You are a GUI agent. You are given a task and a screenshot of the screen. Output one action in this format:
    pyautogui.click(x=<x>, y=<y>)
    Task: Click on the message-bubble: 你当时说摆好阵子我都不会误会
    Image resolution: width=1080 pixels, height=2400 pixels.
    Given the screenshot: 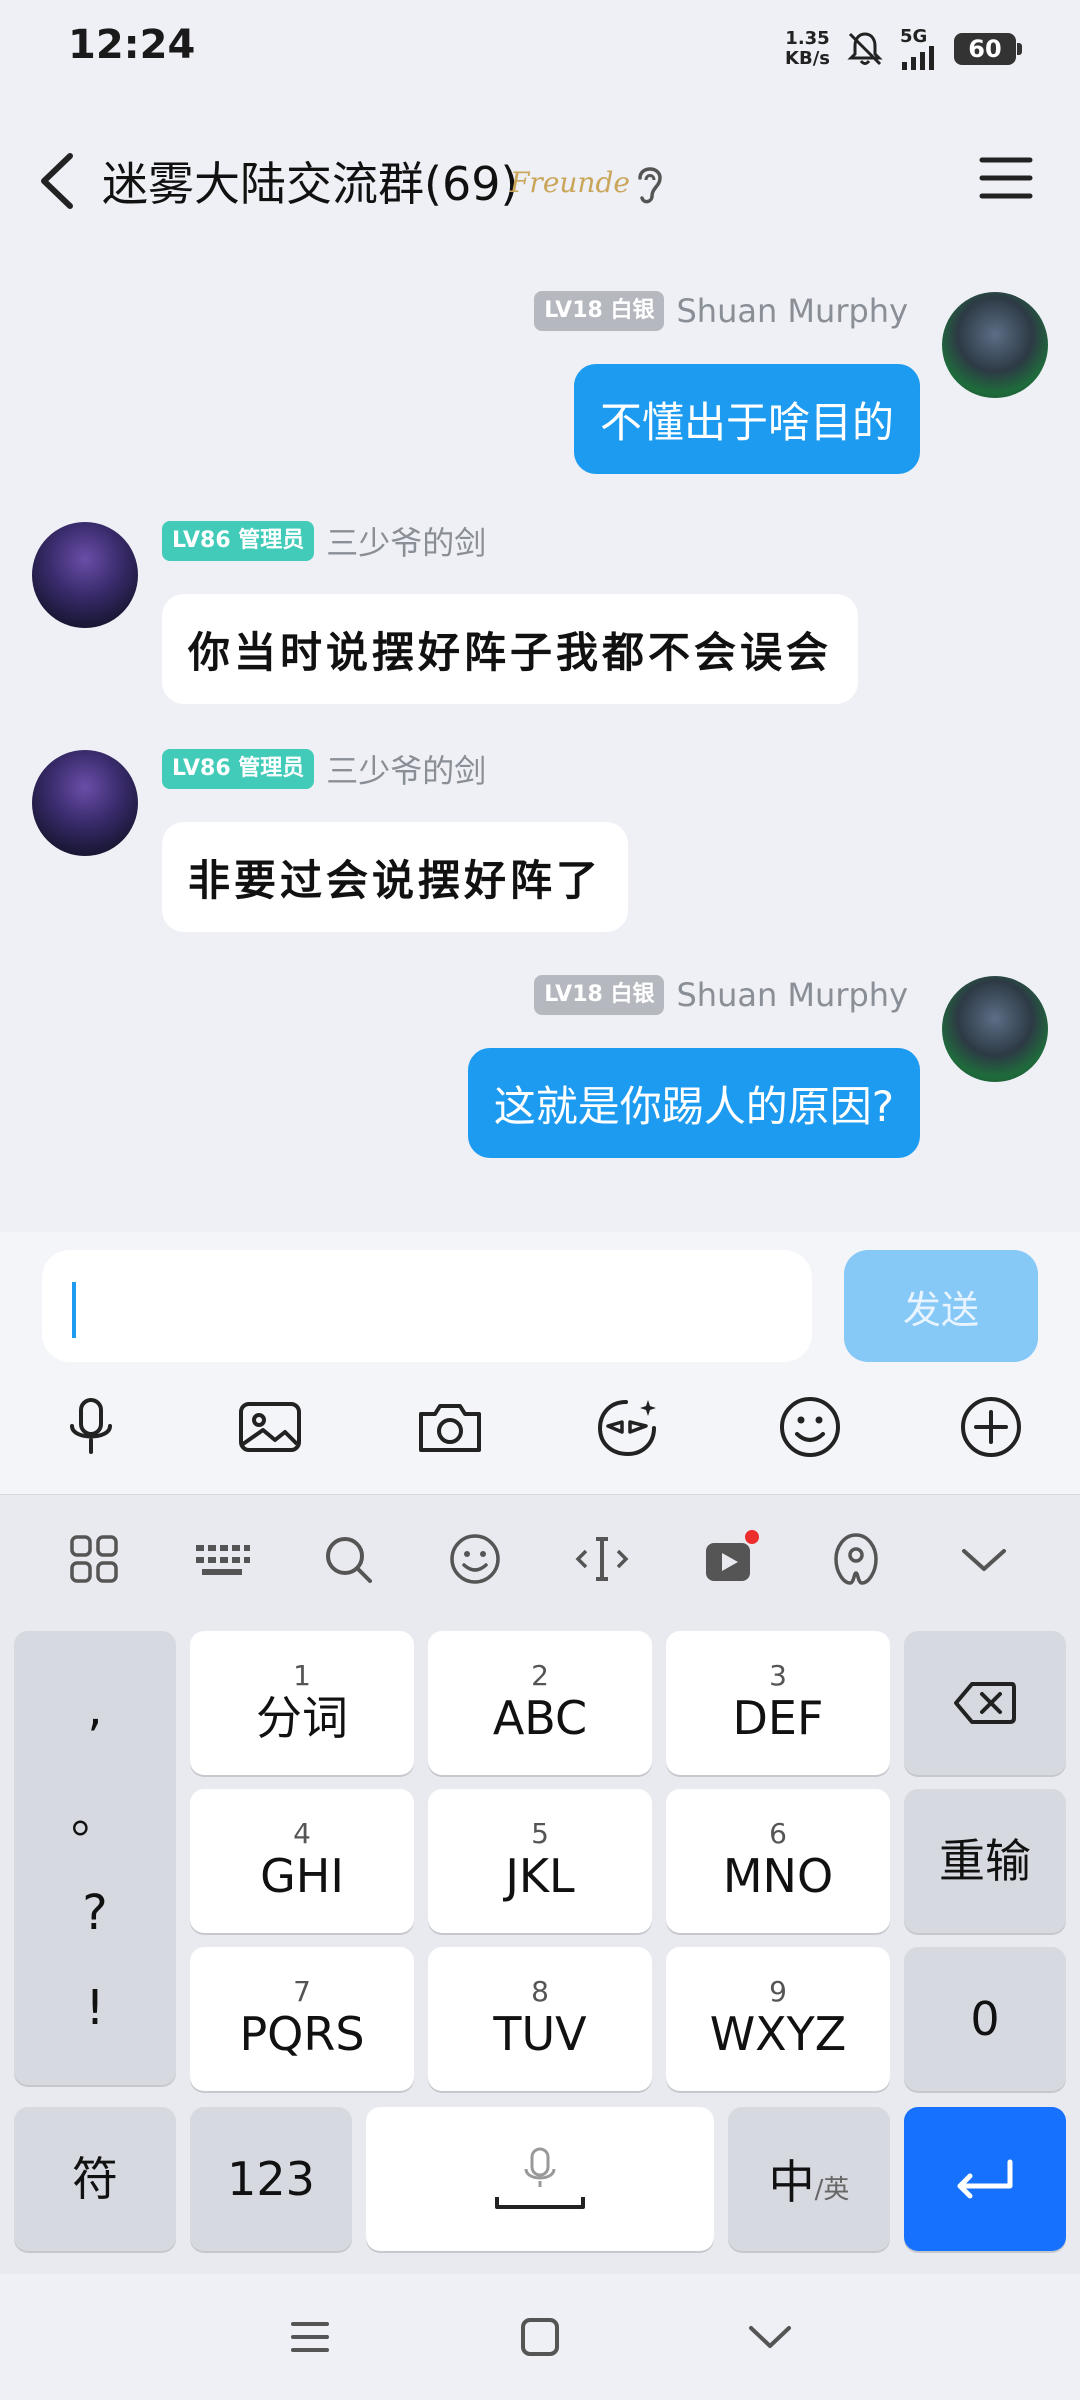 What is the action you would take?
    pyautogui.click(x=510, y=649)
    